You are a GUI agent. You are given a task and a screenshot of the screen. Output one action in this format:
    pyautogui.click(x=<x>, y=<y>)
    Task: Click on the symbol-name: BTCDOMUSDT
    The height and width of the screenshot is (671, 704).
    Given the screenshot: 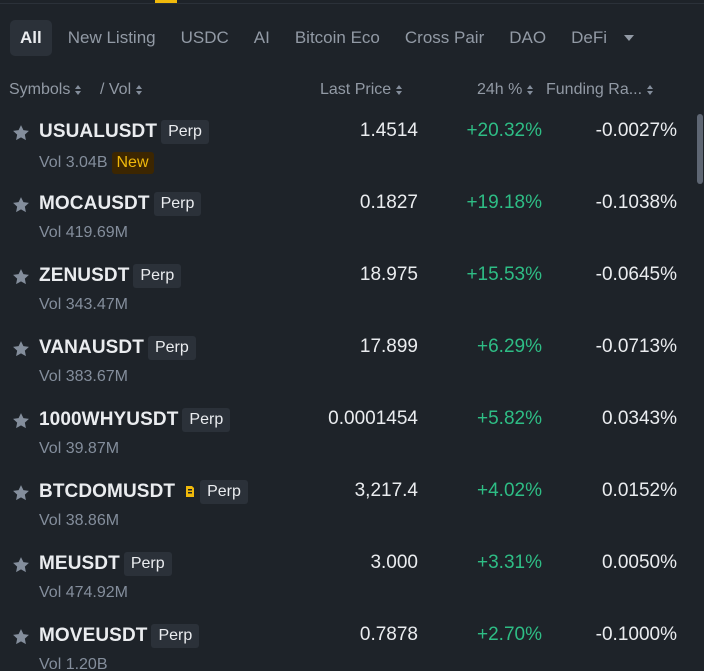 What is the action you would take?
    pyautogui.click(x=107, y=491)
    